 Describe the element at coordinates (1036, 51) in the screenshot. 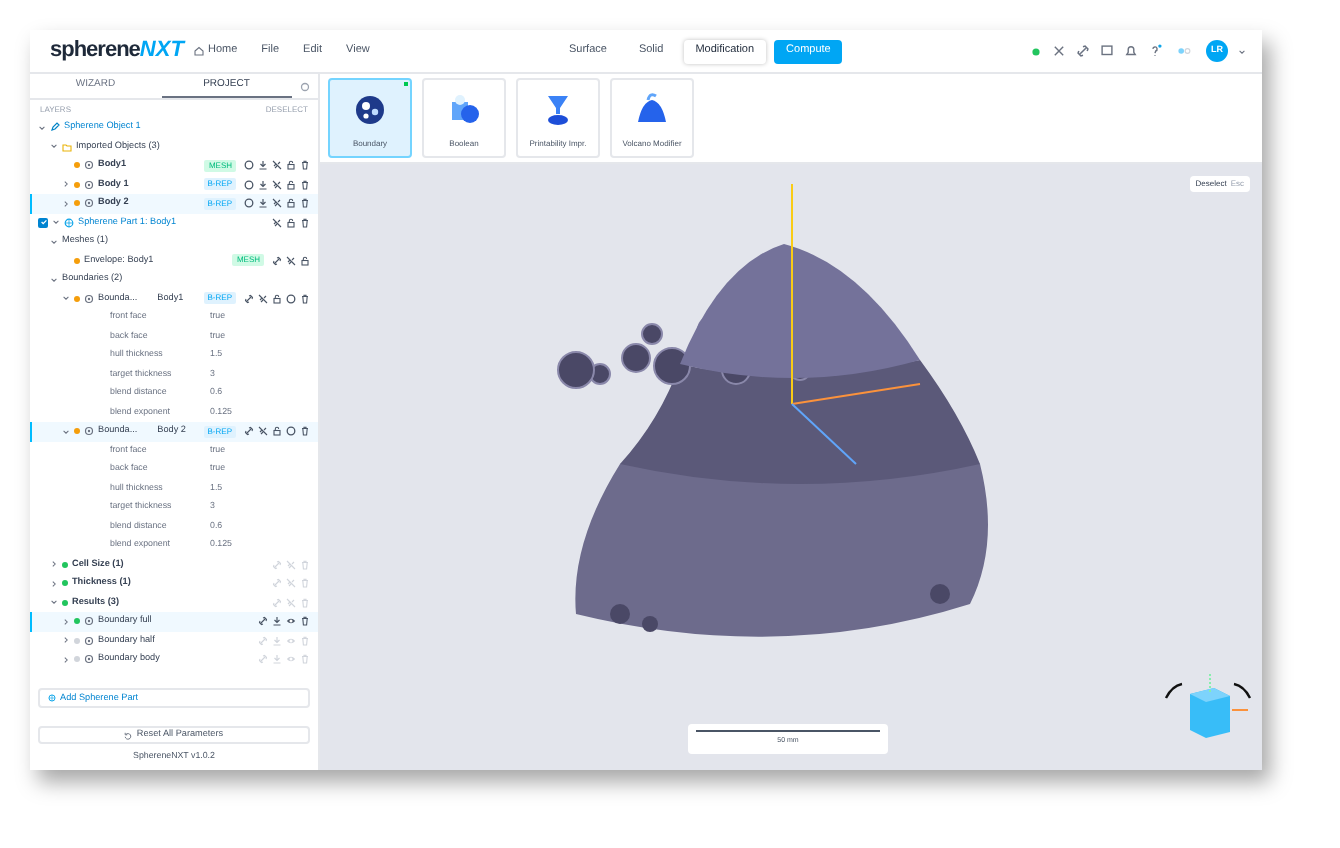

I see `status-dot-icon` at that location.